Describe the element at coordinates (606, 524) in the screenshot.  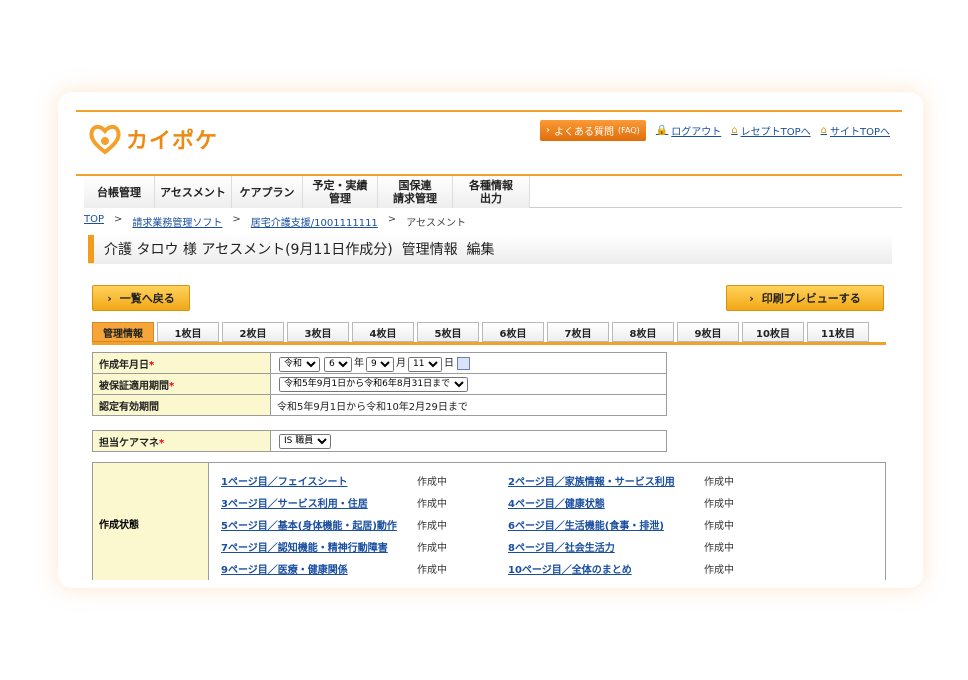
I see `page-6-link: 6ページ目／生活機能(食事・排泄)` at that location.